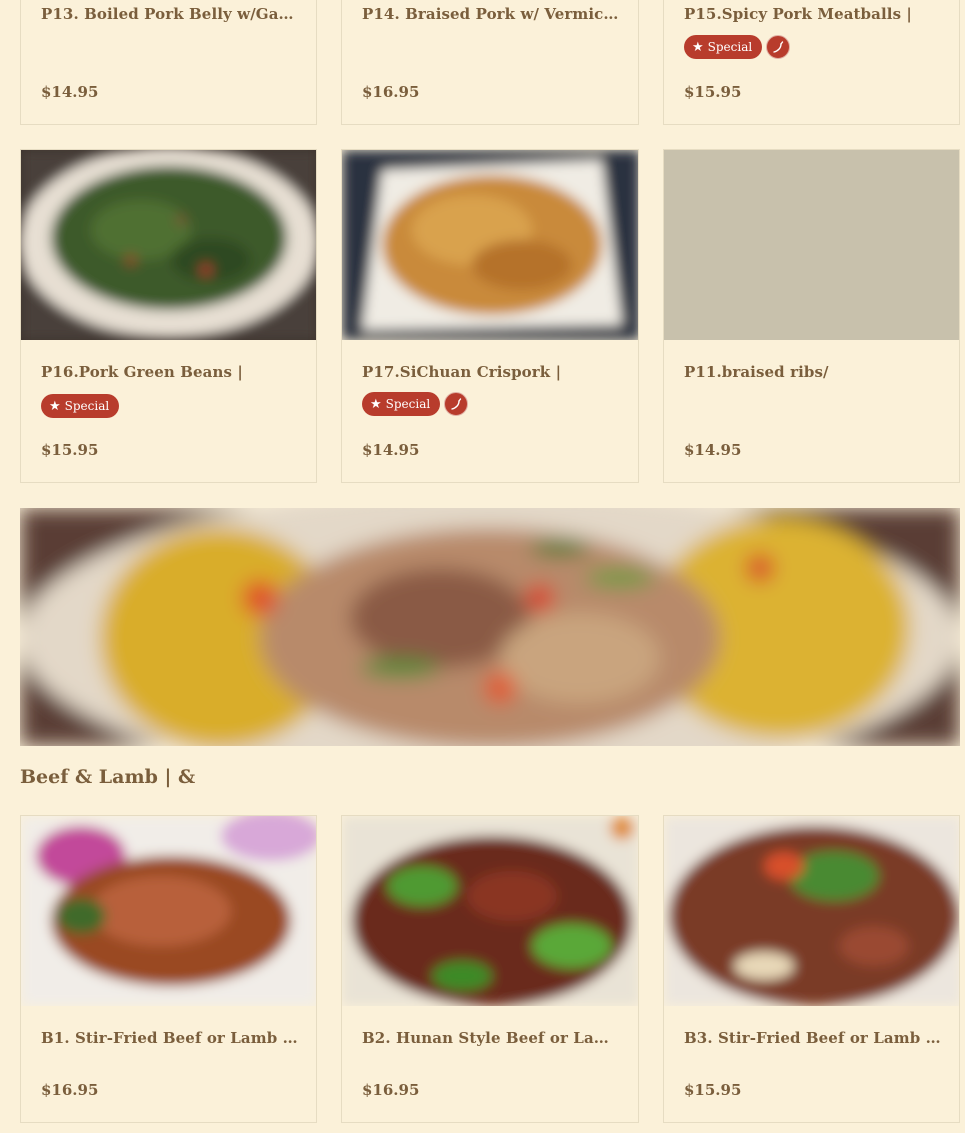 The height and width of the screenshot is (1133, 965). I want to click on menu-item-card: P17.SiChuan Crispork | ★ Special $14.95, so click(490, 316).